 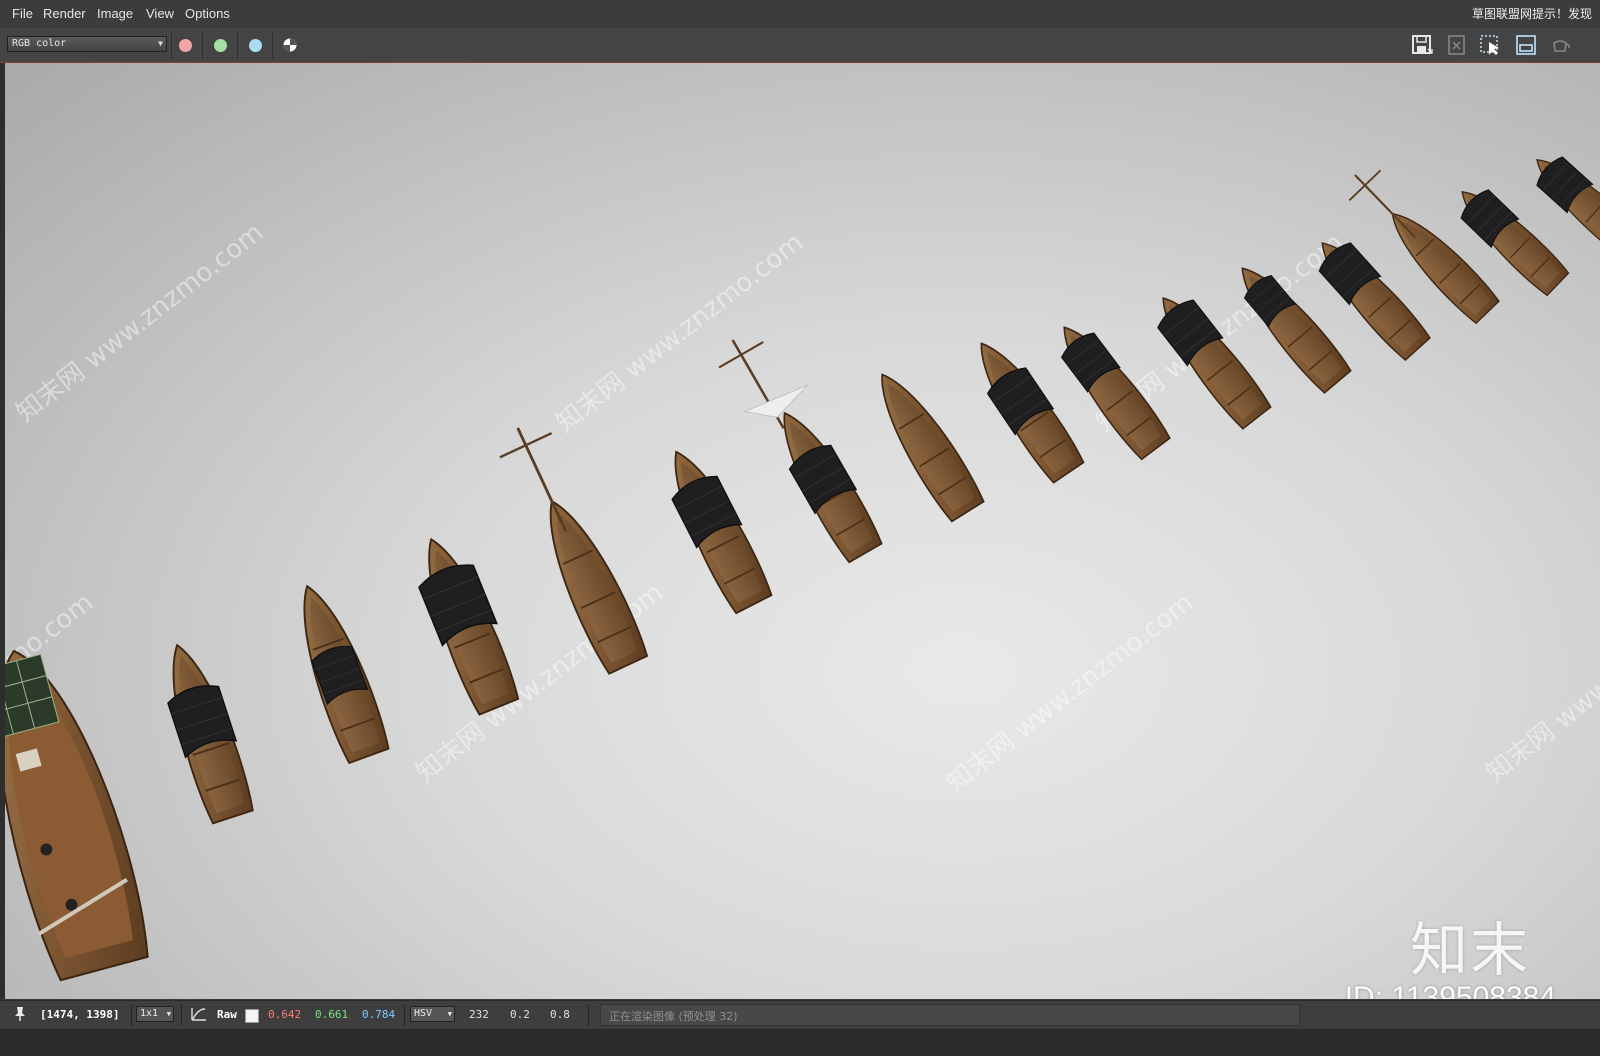 I want to click on boat-junk, so click(x=77, y=815).